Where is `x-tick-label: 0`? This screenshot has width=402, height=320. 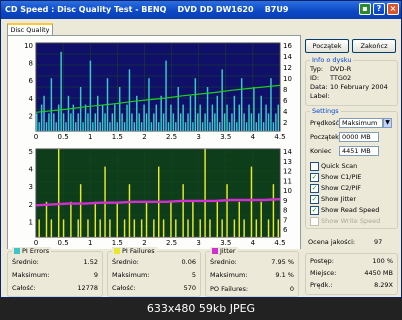 x-tick-label: 0 is located at coordinates (36, 137).